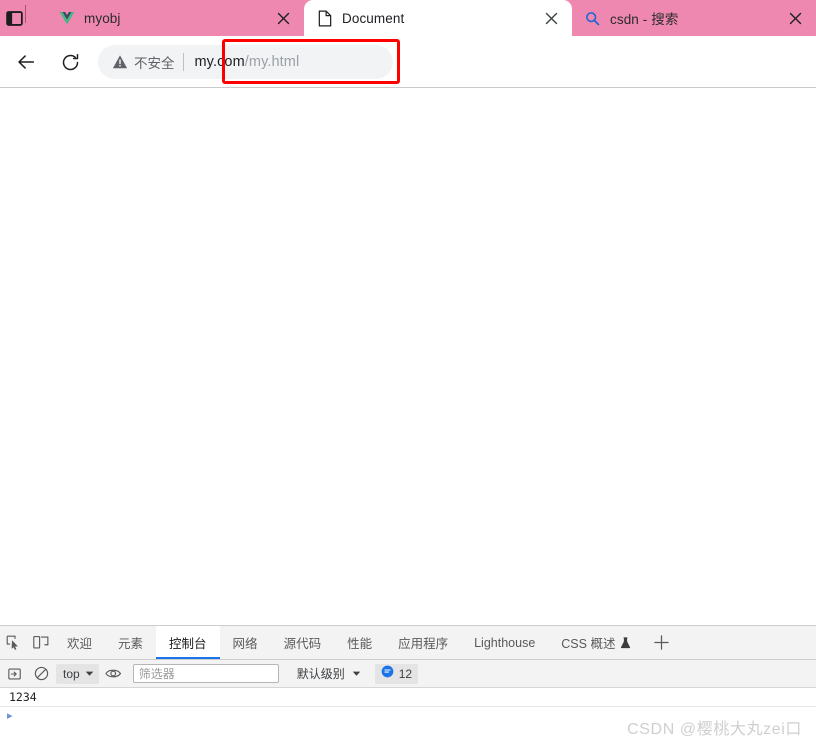 The width and height of the screenshot is (816, 745). I want to click on execution-context-selector: top, so click(77, 673).